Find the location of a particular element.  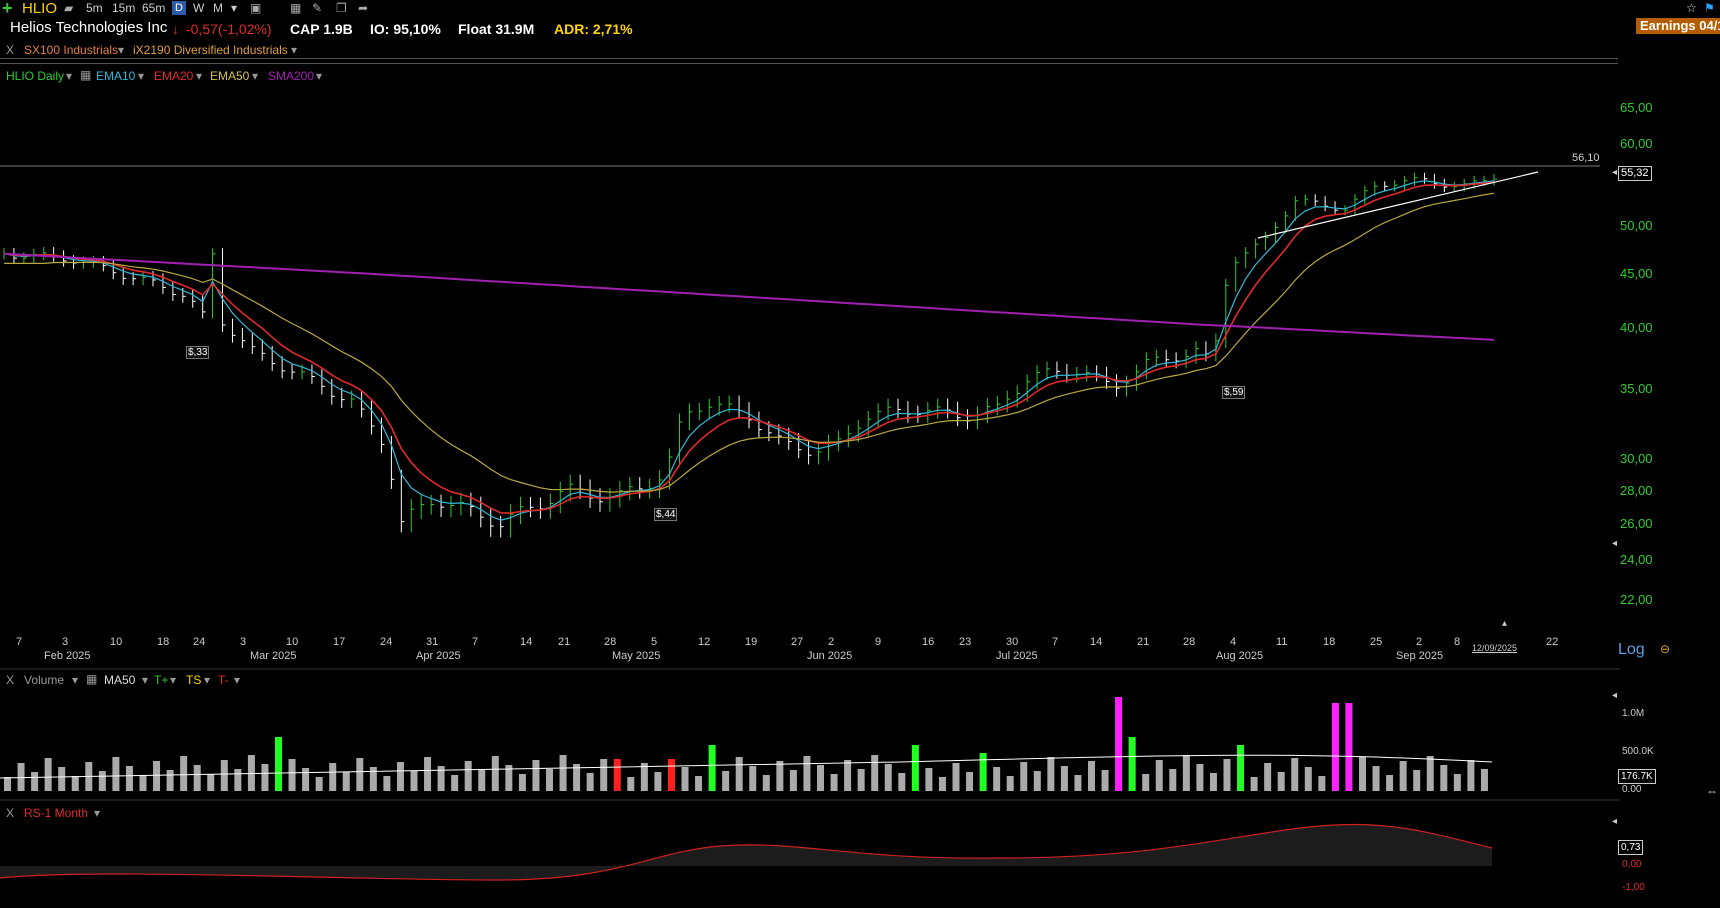

rs-label: RS-1 Month is located at coordinates (56, 813).